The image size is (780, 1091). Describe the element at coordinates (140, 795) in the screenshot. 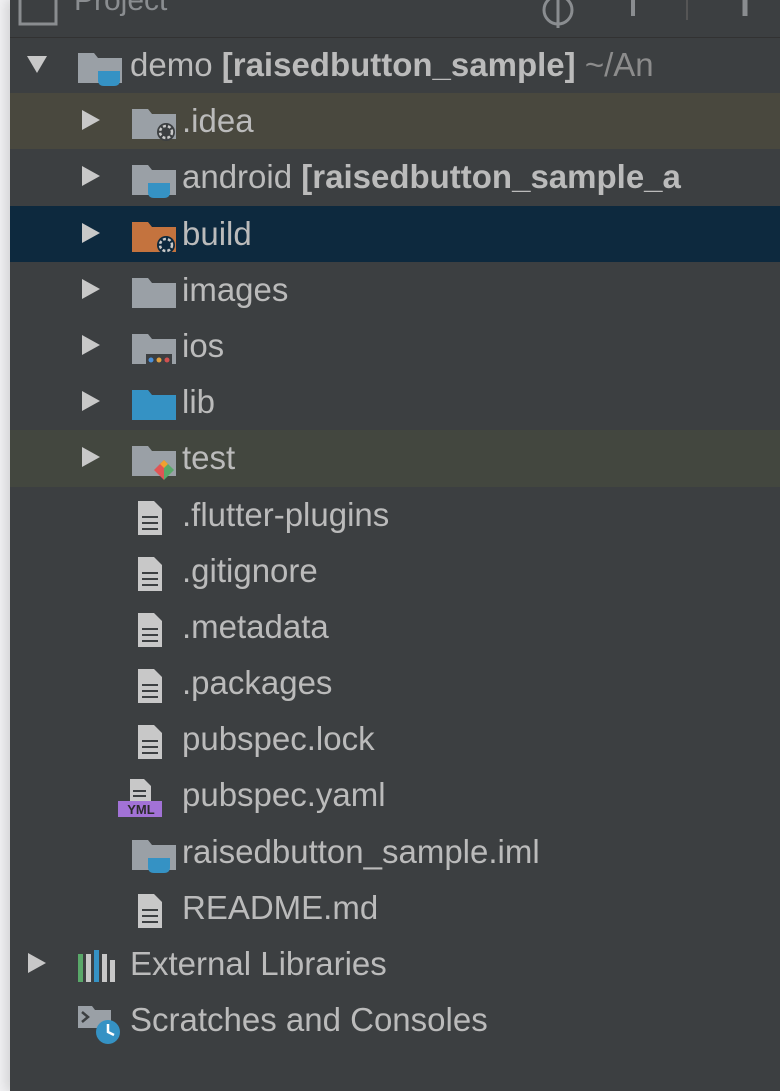

I see `yaml-file-icon: YML` at that location.